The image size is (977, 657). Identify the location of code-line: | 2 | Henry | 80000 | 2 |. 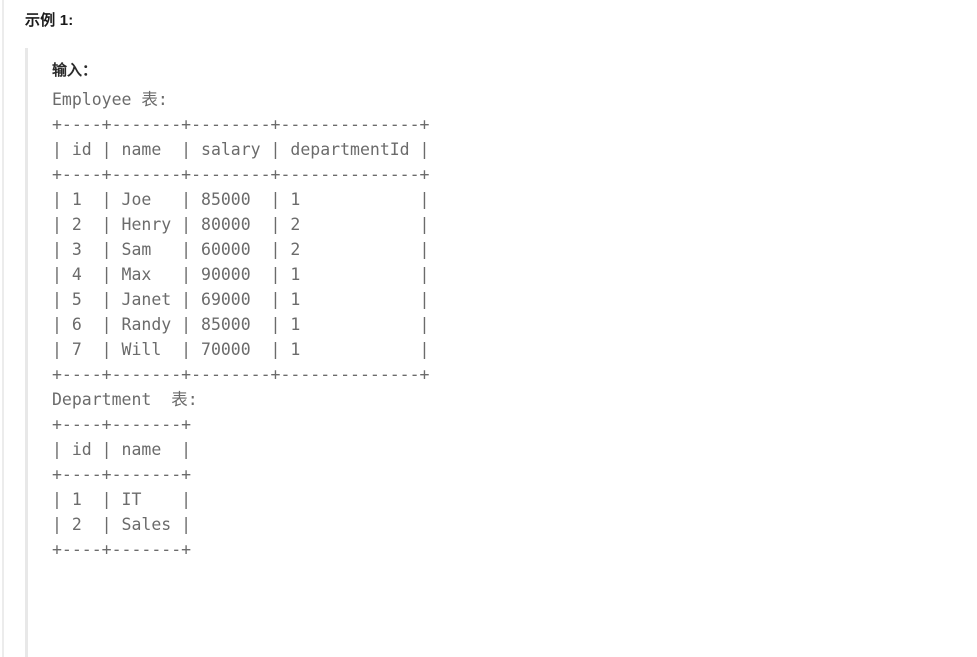
(241, 224).